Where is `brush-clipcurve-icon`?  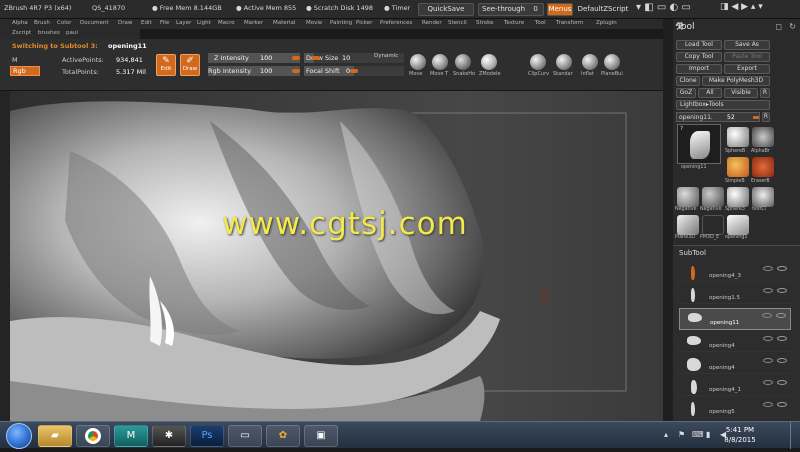 brush-clipcurve-icon is located at coordinates (538, 62).